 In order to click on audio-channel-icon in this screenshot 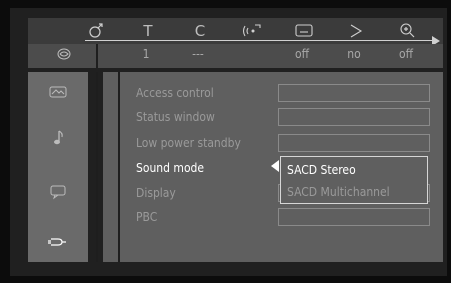, I will do `click(252, 31)`.